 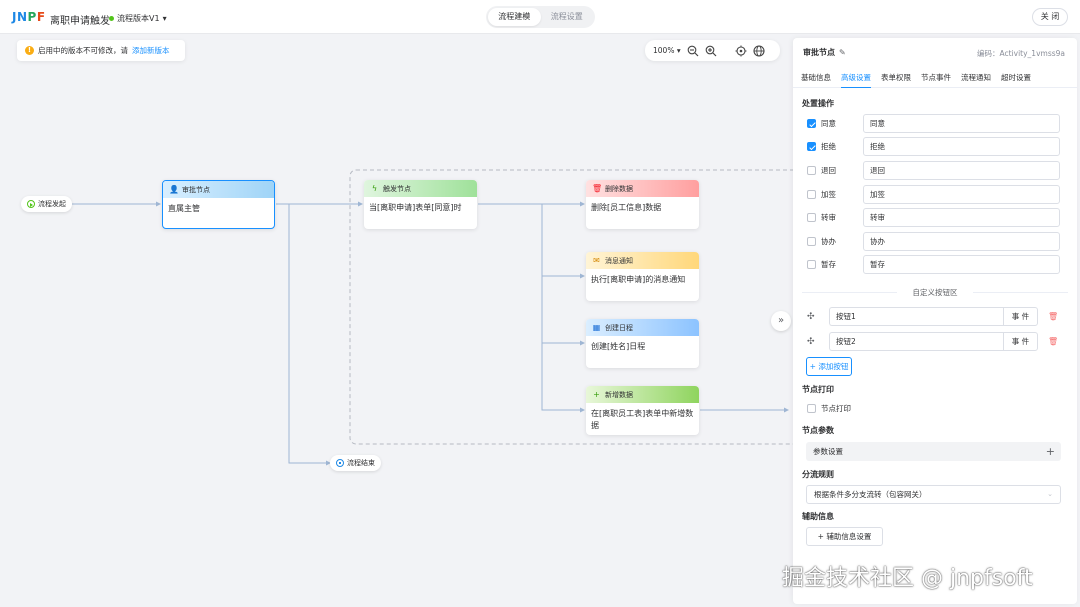 I want to click on node-print-checkbox, so click(x=811, y=408).